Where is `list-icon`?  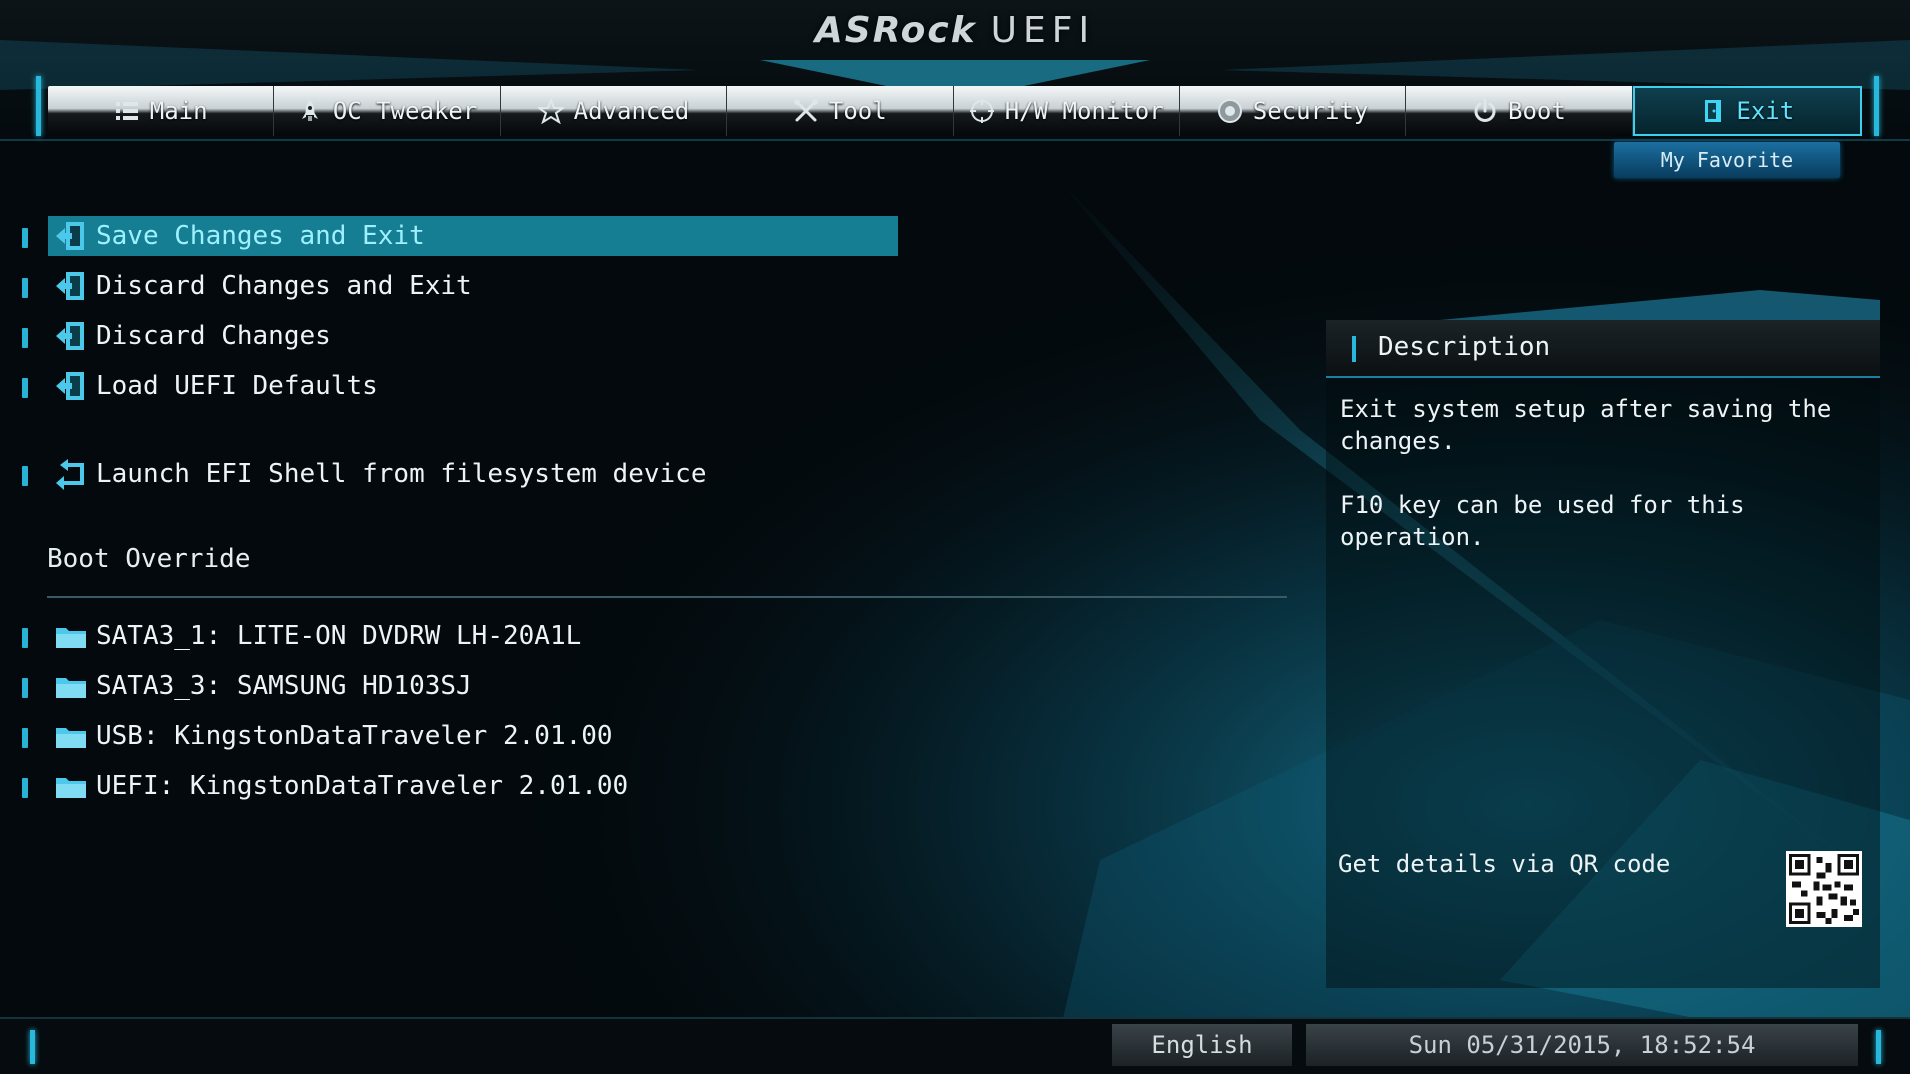
list-icon is located at coordinates (126, 111).